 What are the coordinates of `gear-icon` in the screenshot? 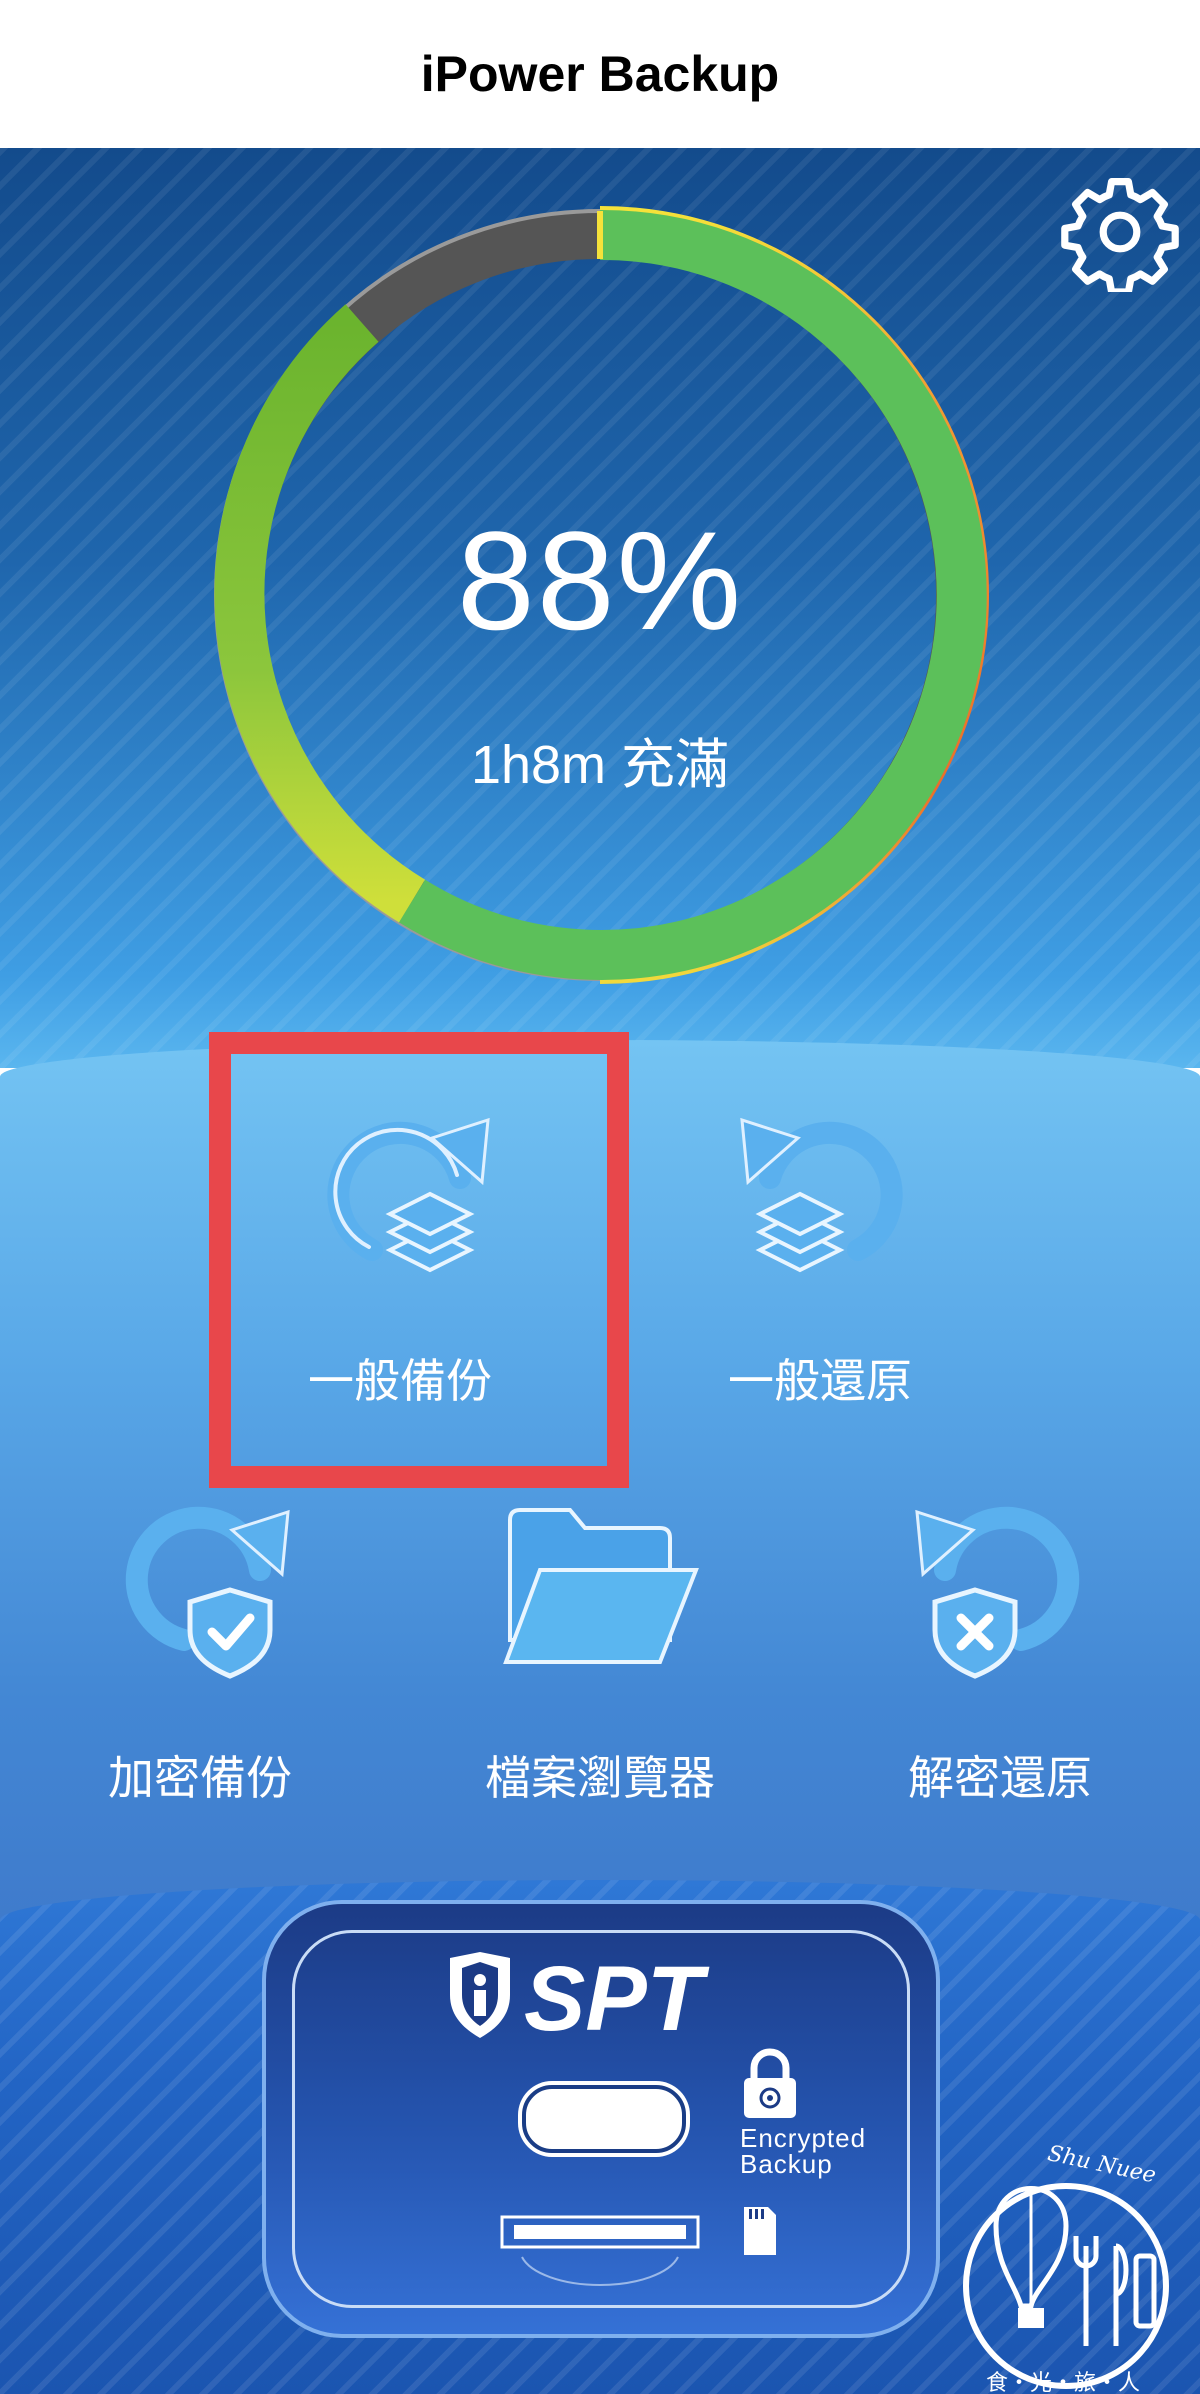 It's located at (1120, 232).